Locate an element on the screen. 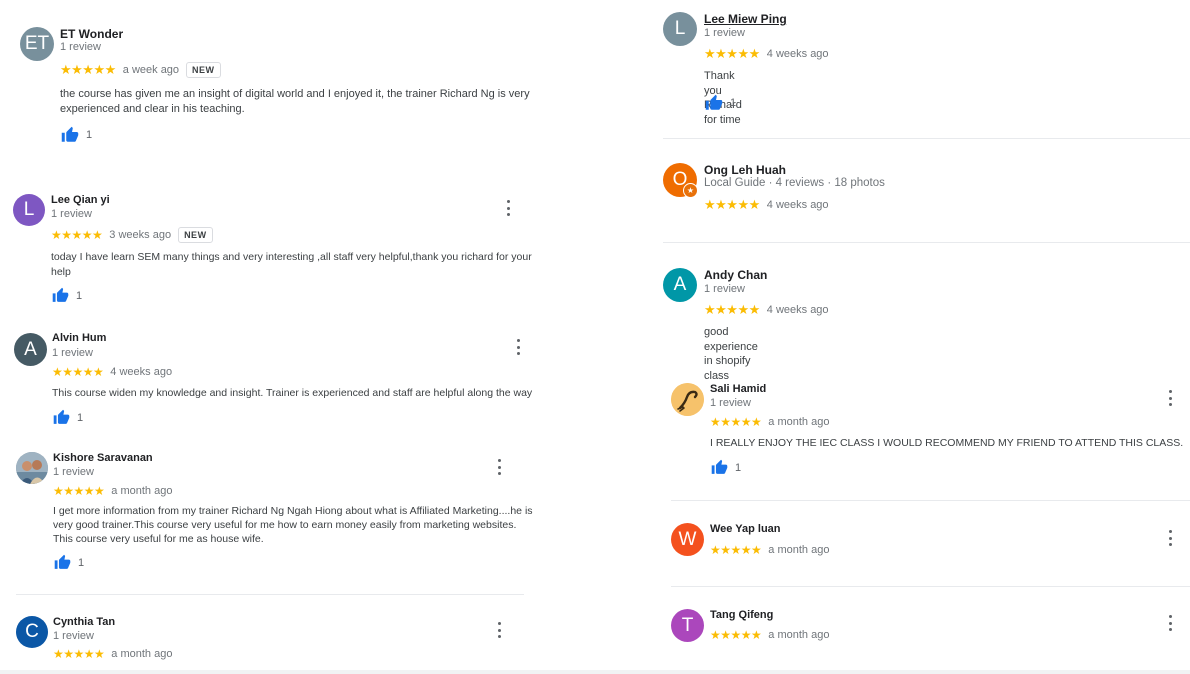  bottom-border is located at coordinates (595, 672).